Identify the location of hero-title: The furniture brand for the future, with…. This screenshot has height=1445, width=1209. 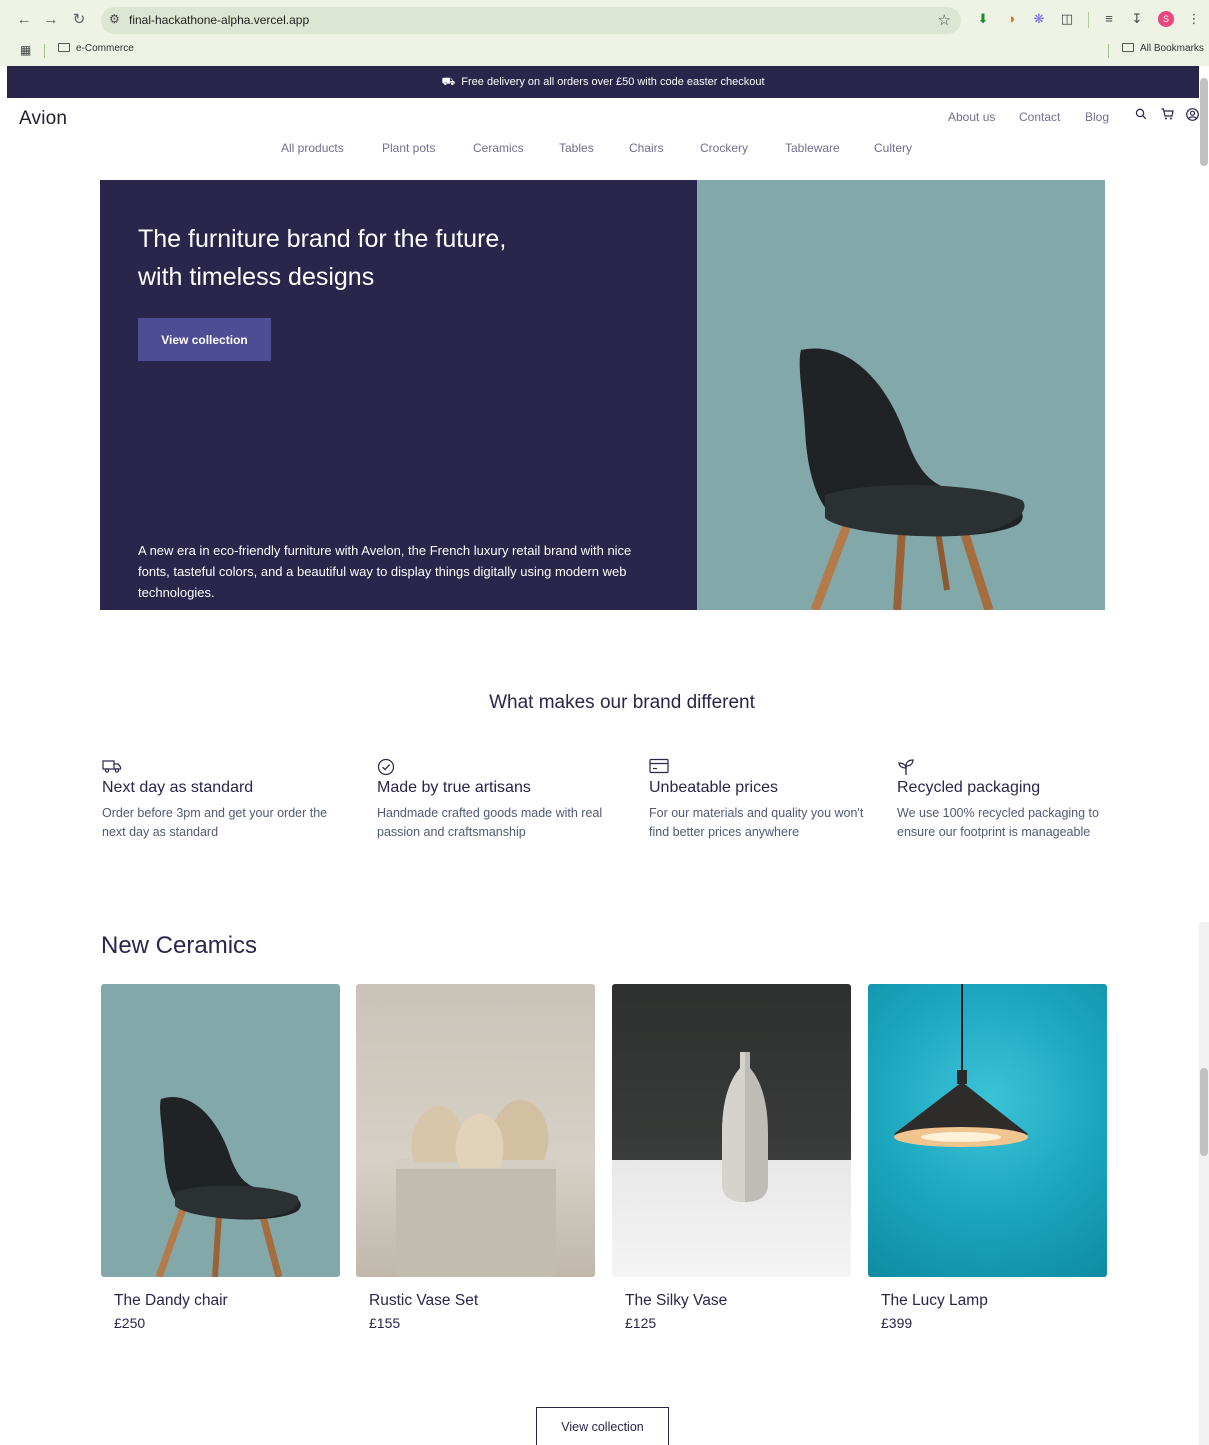
(322, 258).